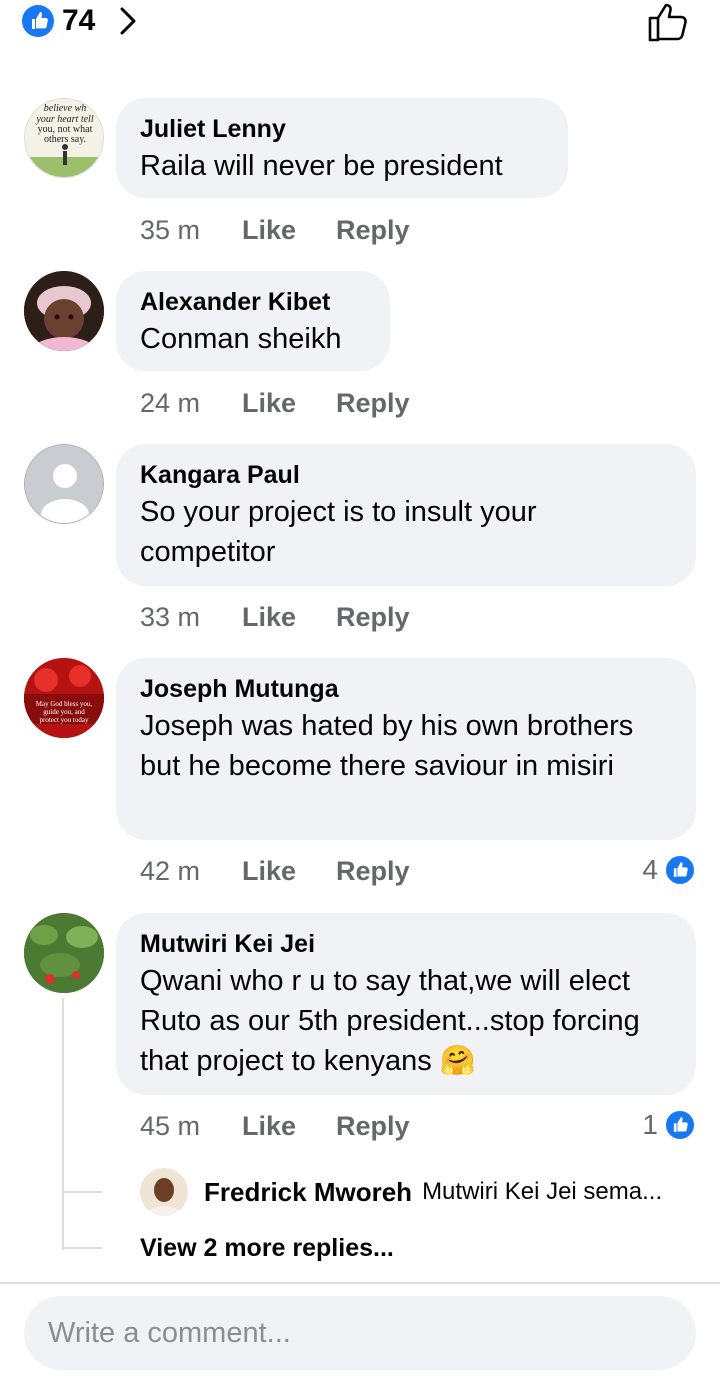 This screenshot has height=1379, width=720. Describe the element at coordinates (253, 321) in the screenshot. I see `comment-bubble: Alexander Kibet Conman sheikh` at that location.